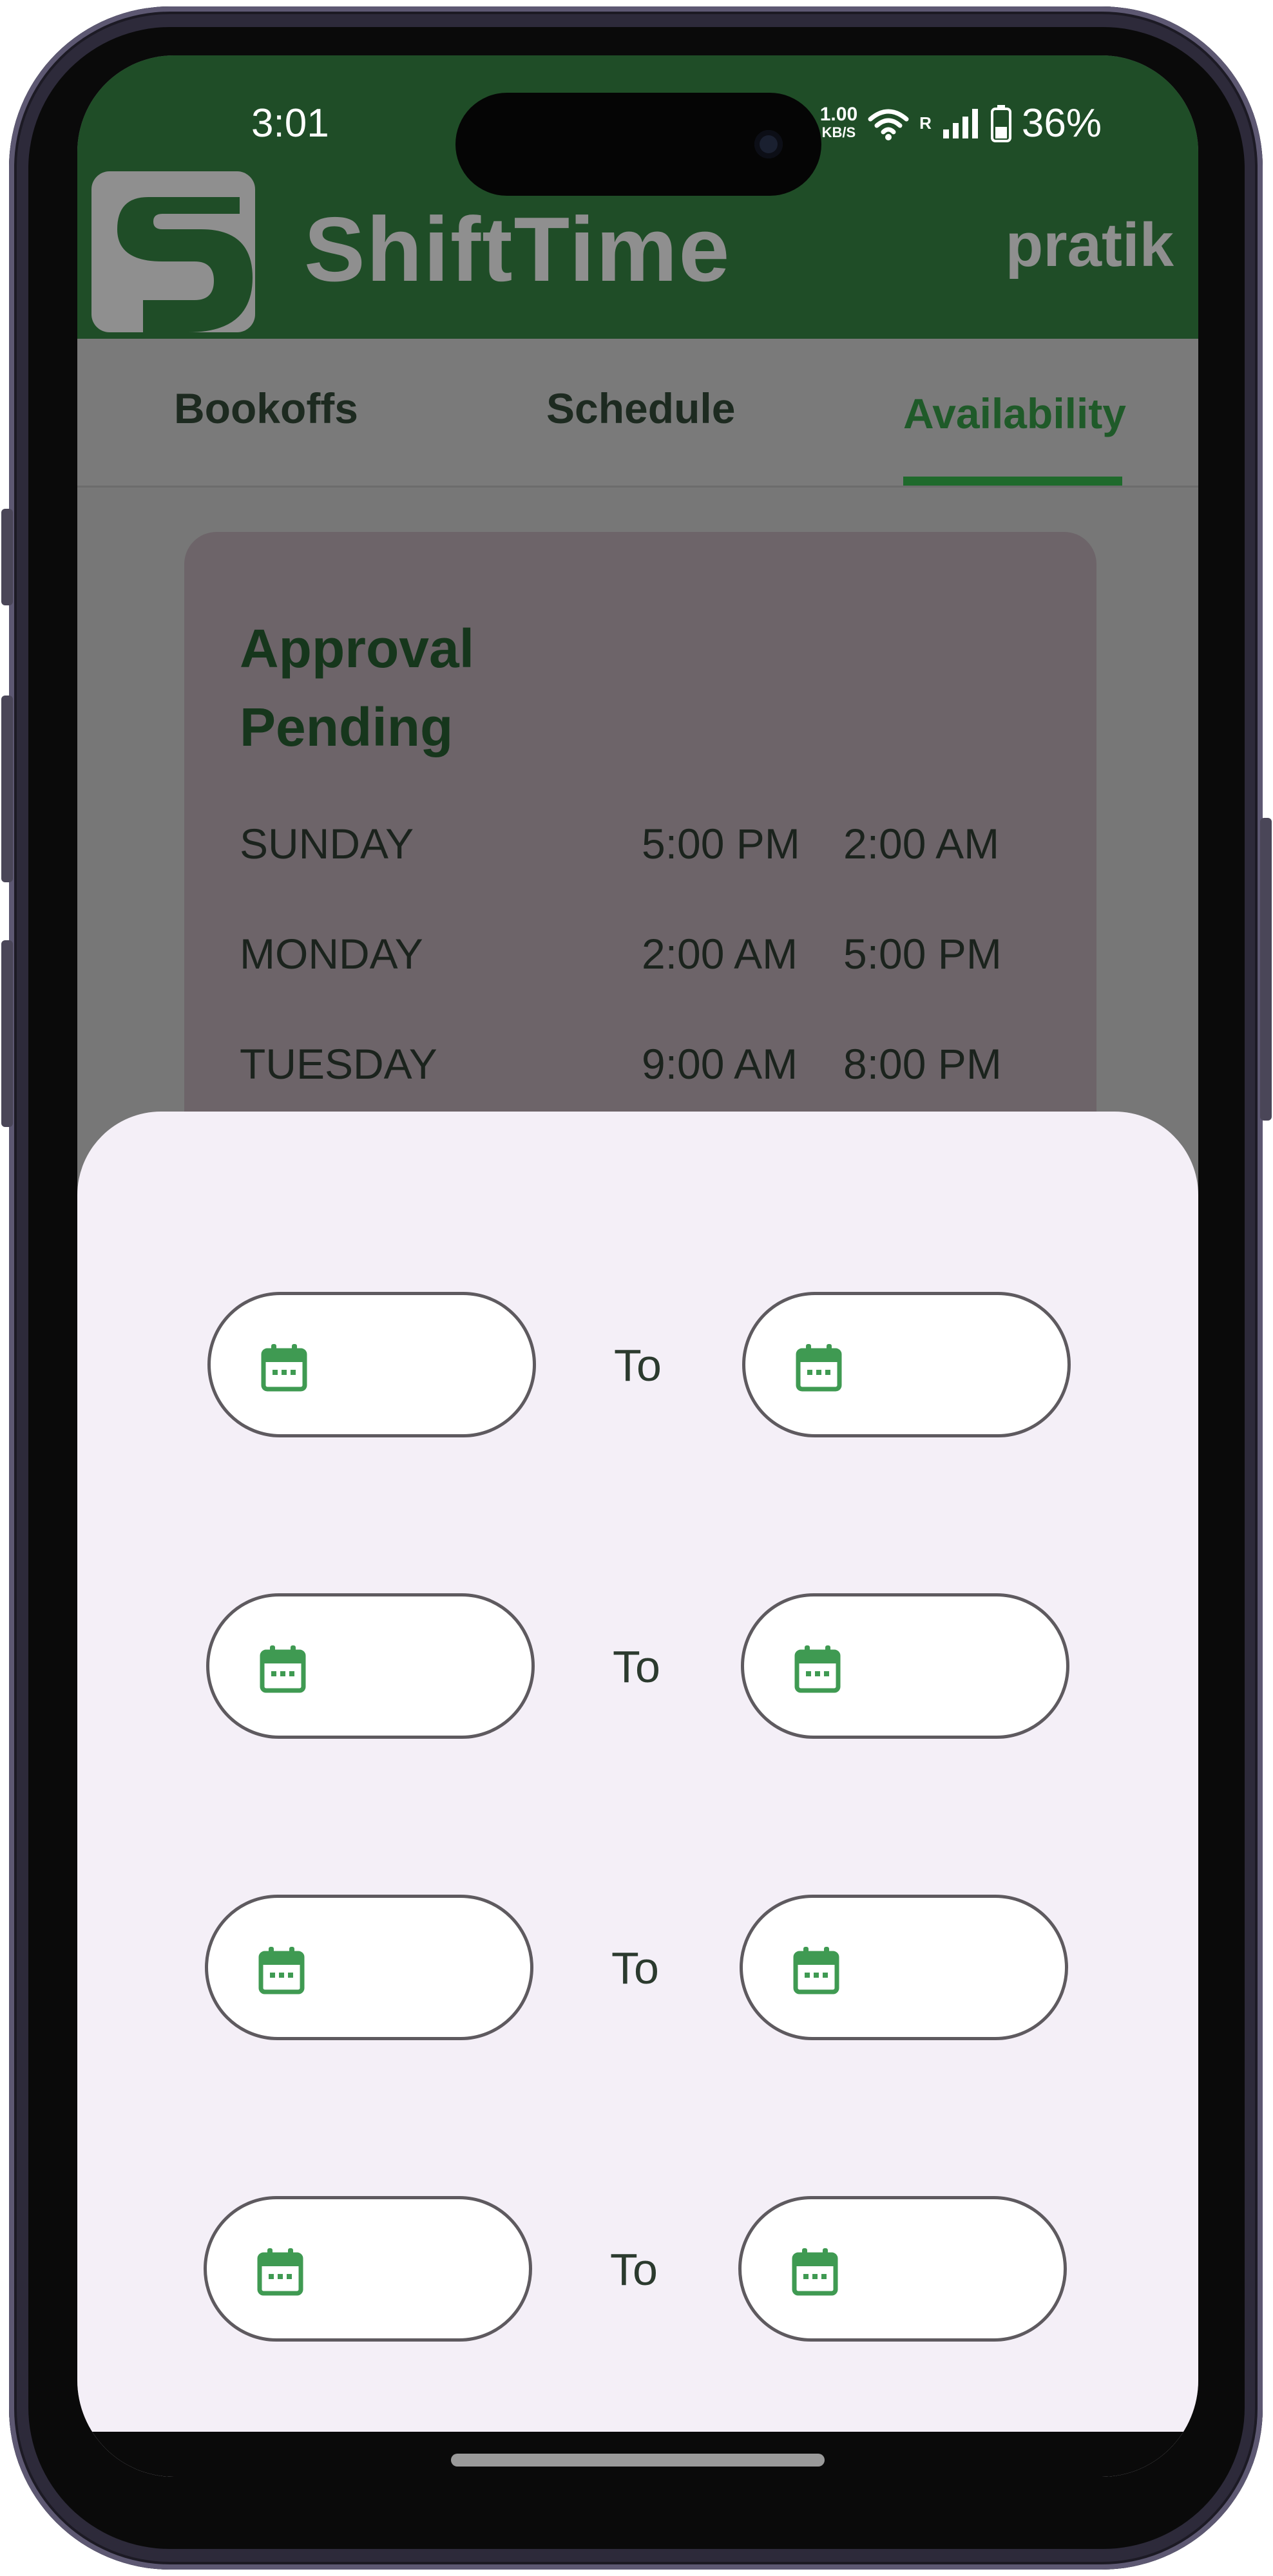  What do you see at coordinates (7, 1033) in the screenshot?
I see `volume-down-button` at bounding box center [7, 1033].